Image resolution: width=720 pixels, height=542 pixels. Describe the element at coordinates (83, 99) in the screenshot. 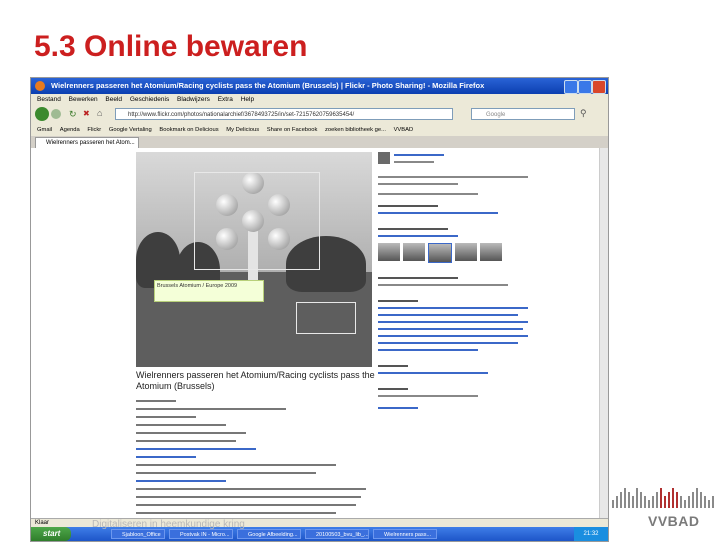

I see `menu-item-bewerken: Bewerken` at that location.